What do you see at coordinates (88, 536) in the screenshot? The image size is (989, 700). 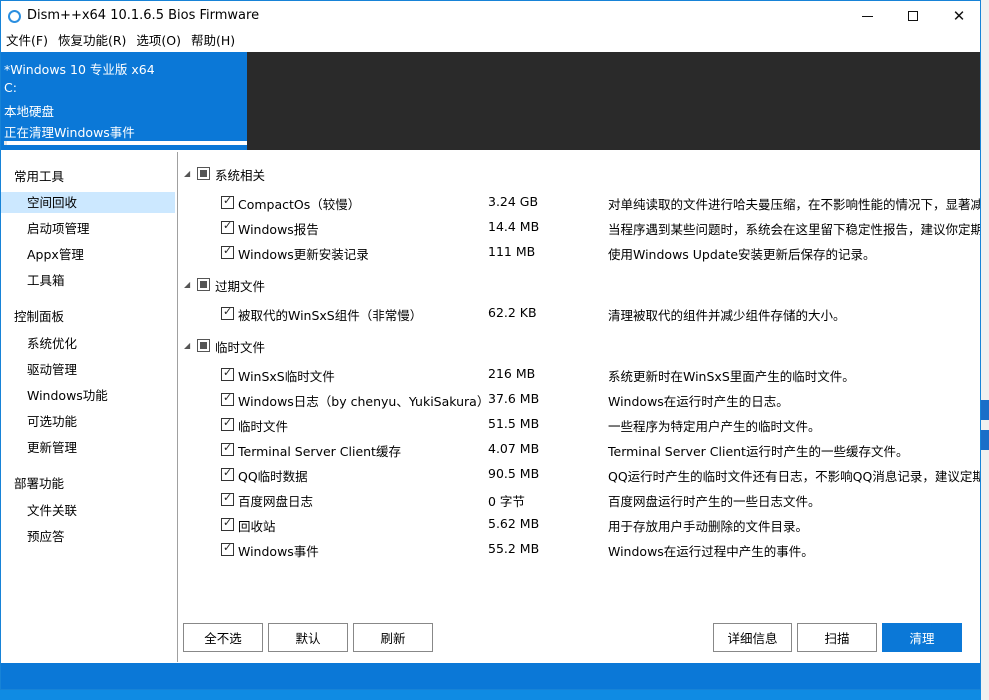 I see `sidebar-item-answer-file: 预应答` at bounding box center [88, 536].